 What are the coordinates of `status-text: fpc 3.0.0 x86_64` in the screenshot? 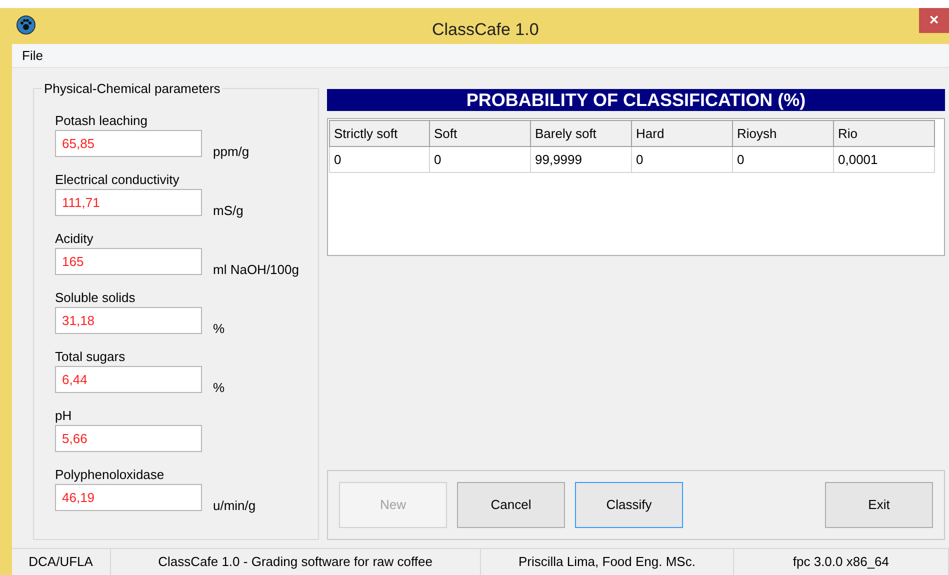 It's located at (841, 562).